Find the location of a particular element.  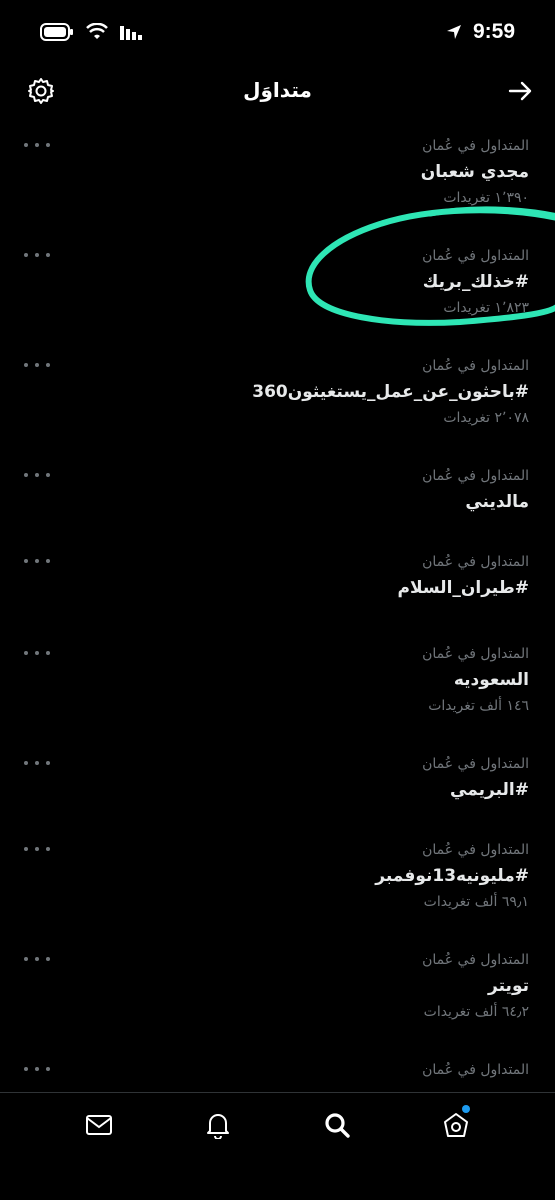

trend-item: المتداول في عُمان #طيران_السلام is located at coordinates (277, 590).